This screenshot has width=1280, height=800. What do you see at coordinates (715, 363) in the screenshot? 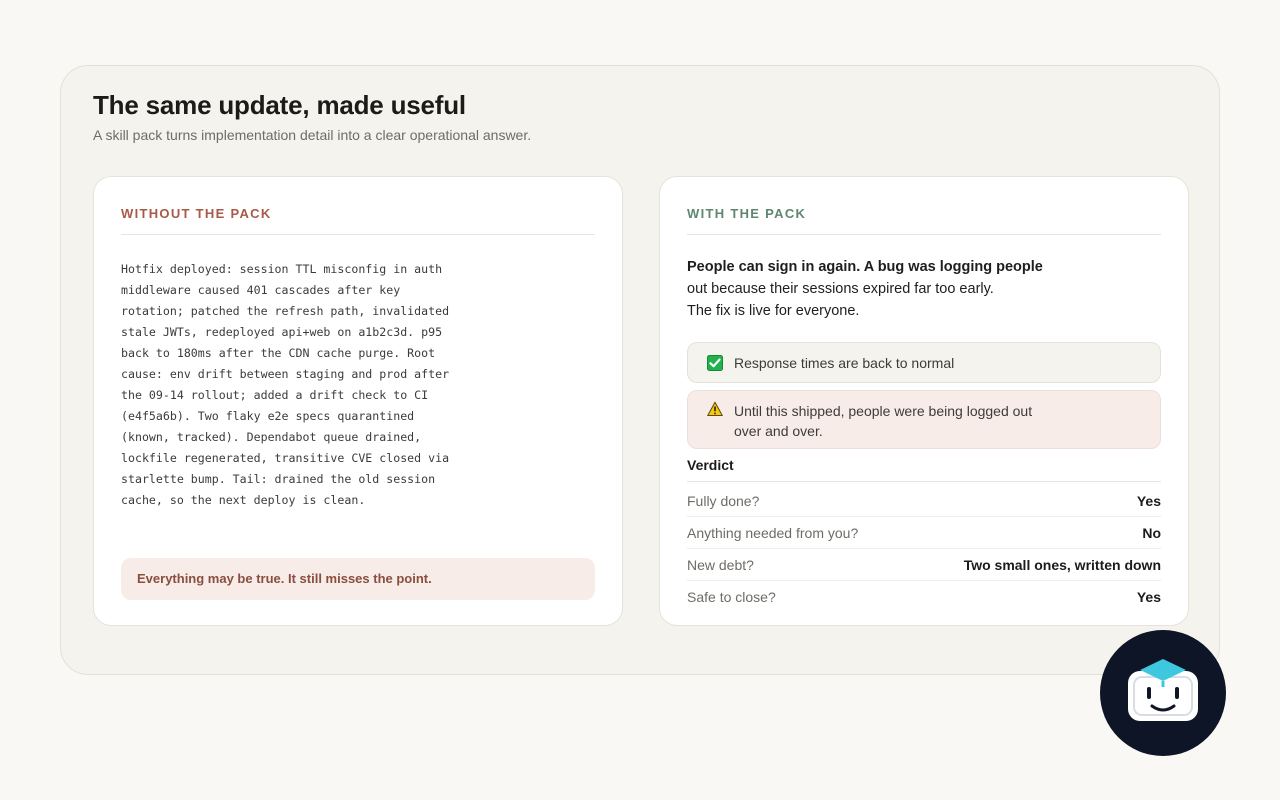
I see `check-box-icon` at bounding box center [715, 363].